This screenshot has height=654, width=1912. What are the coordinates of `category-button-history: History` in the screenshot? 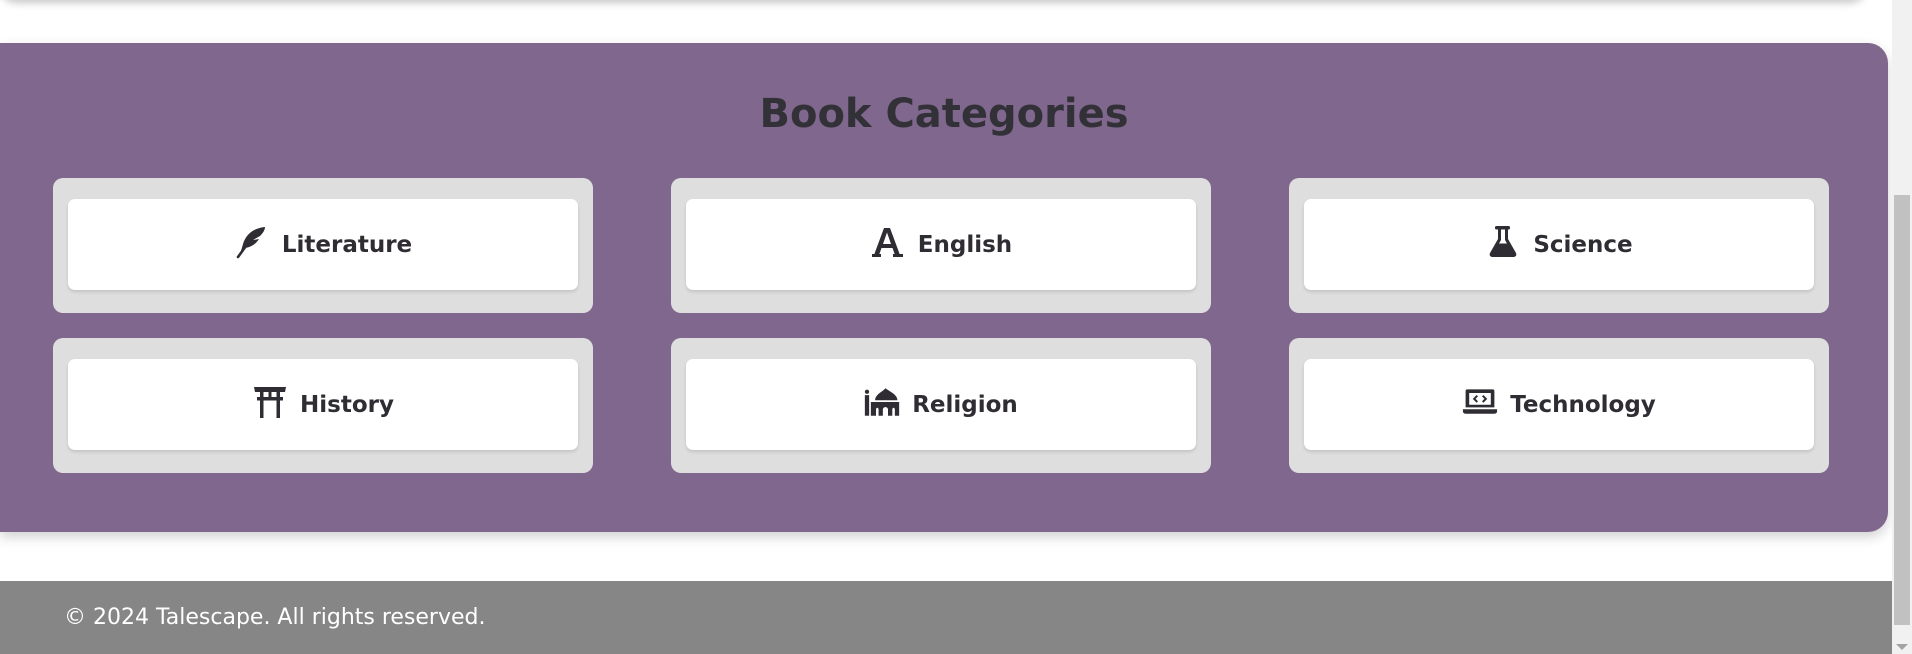 It's located at (323, 404).